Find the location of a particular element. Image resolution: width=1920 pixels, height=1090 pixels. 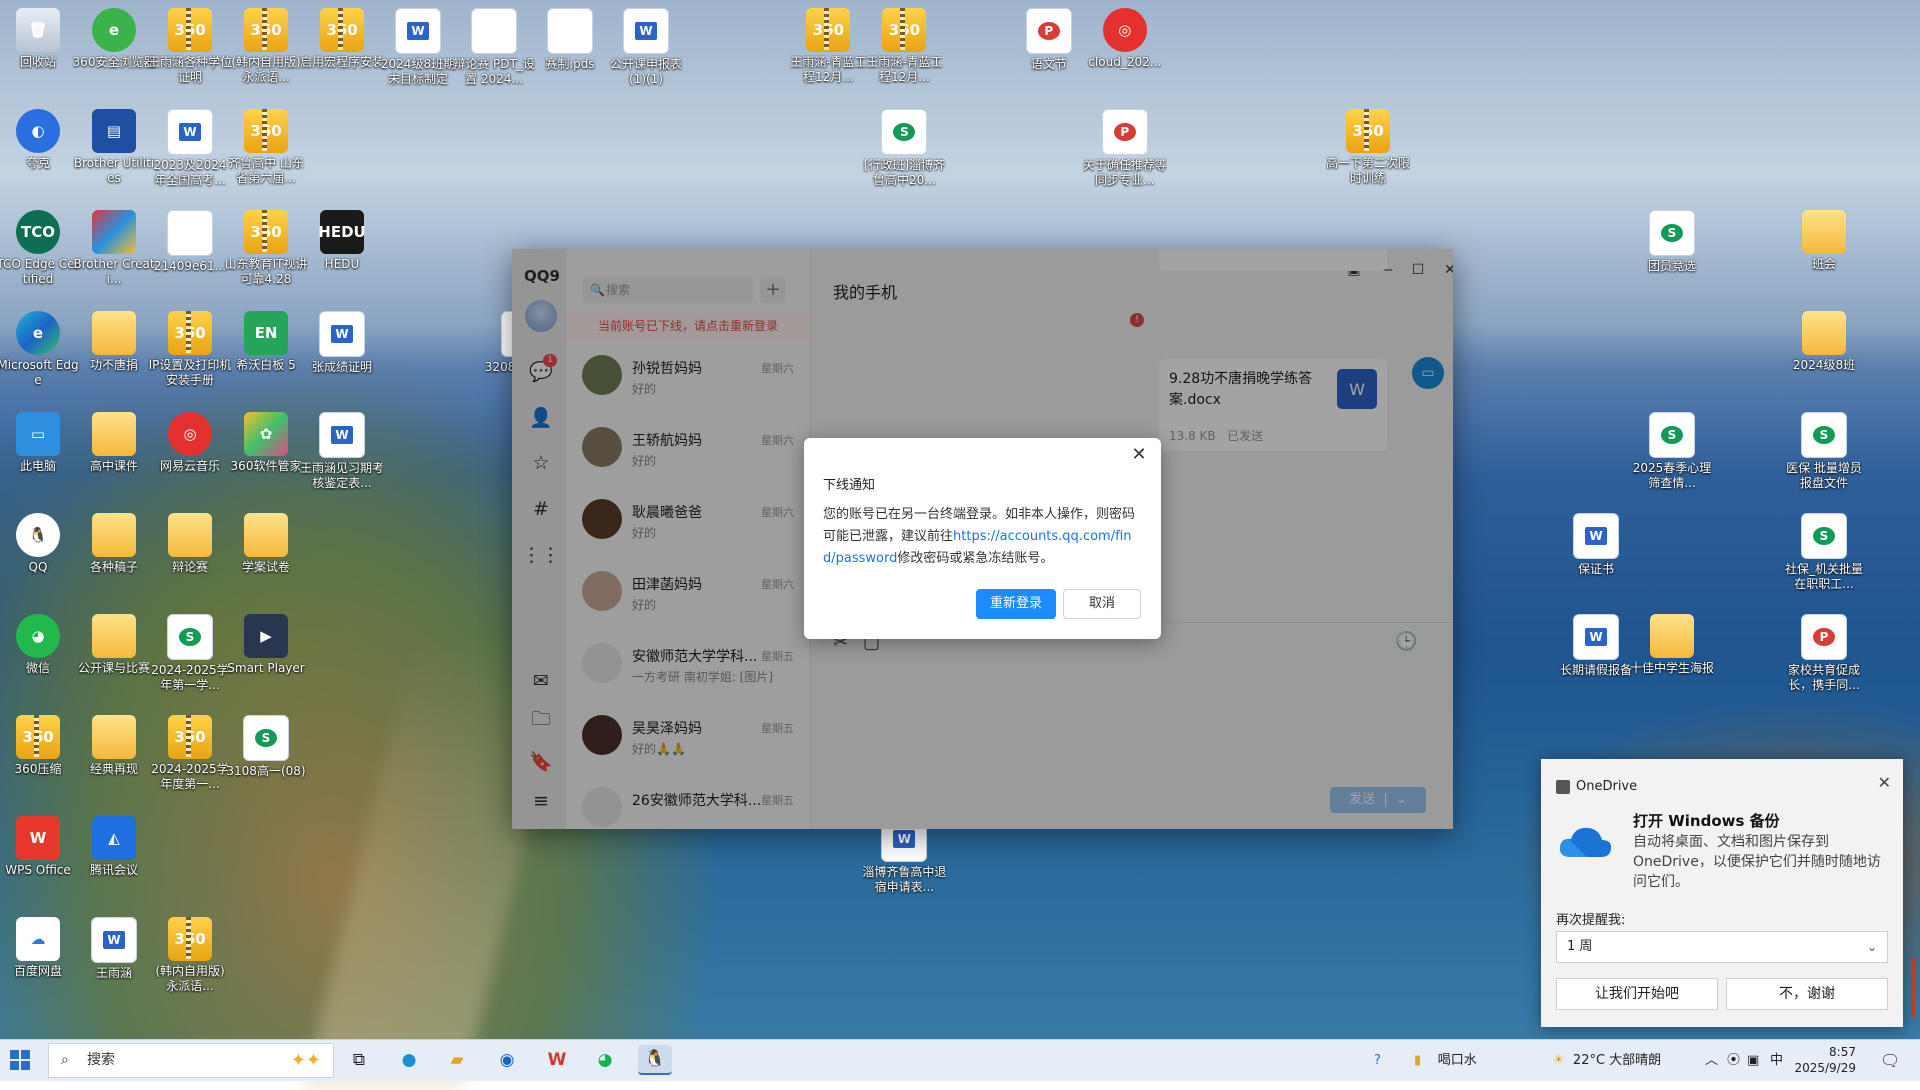

desktop-icon: 360 启用宏程序安装 is located at coordinates (342, 39).